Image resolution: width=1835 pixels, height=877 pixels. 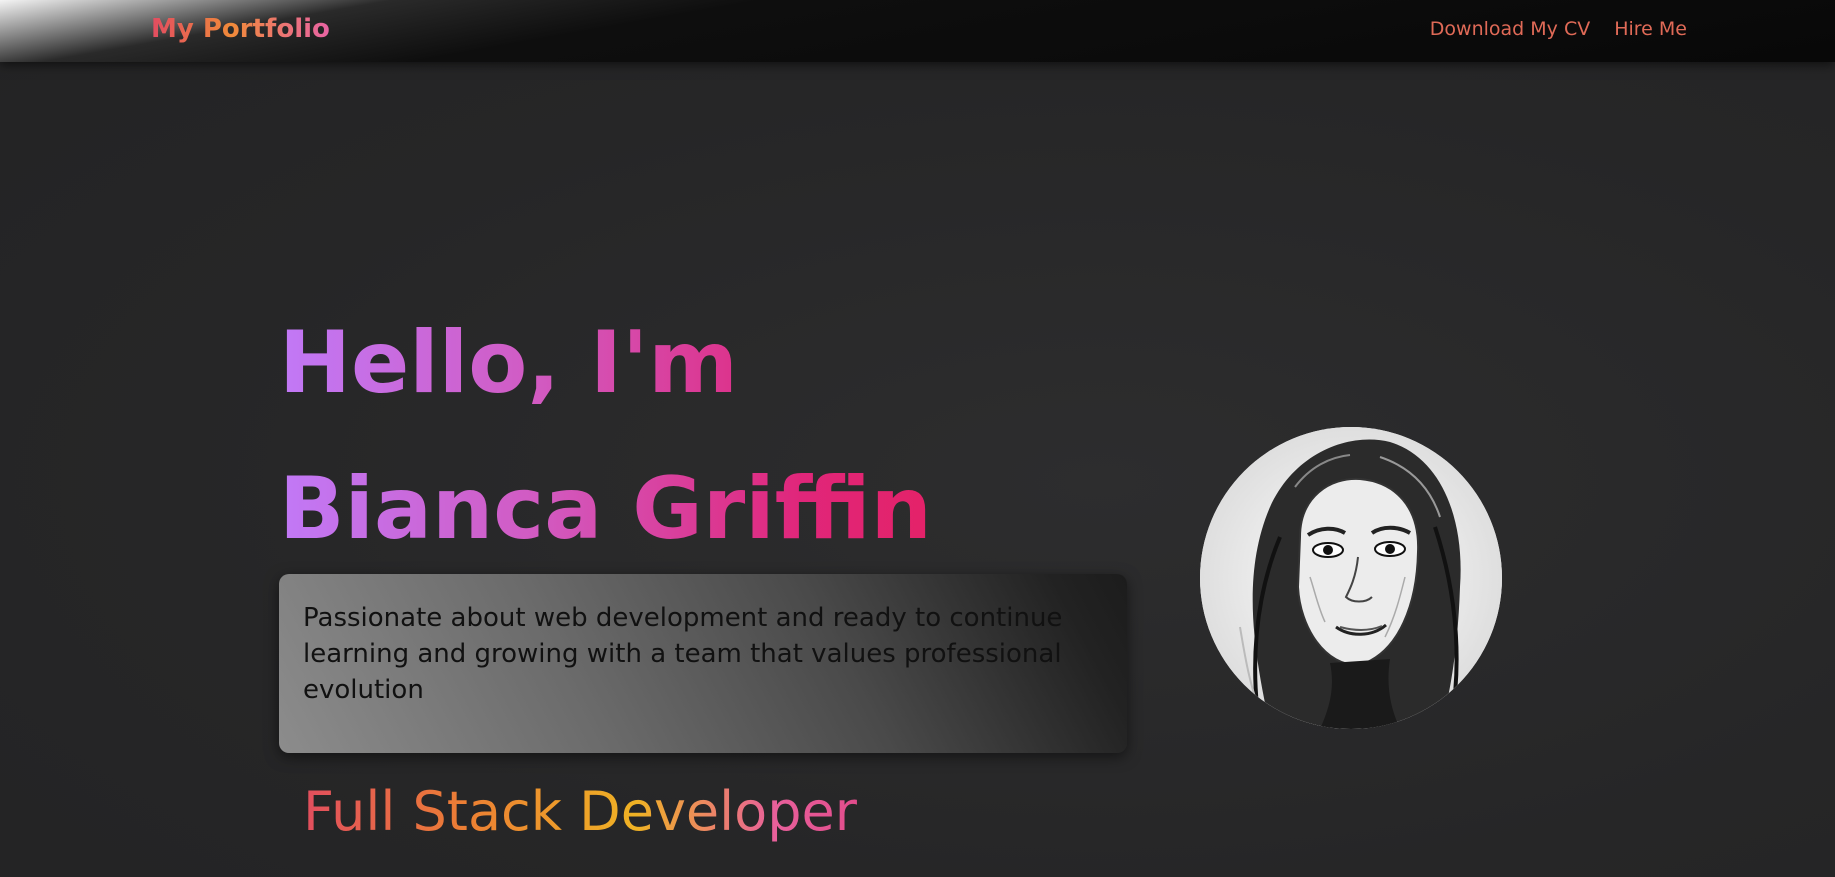 What do you see at coordinates (240, 29) in the screenshot?
I see `brand-logo: My Portfolio` at bounding box center [240, 29].